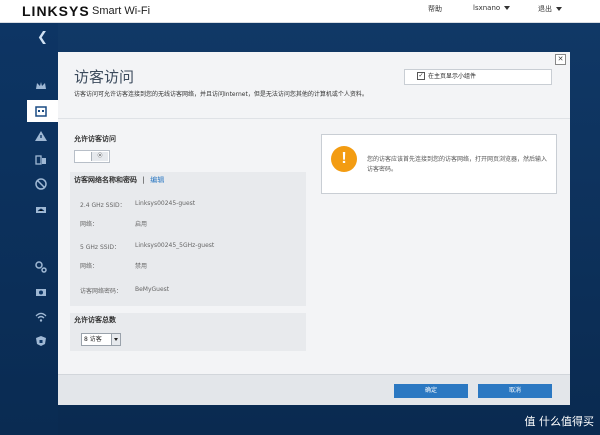  I want to click on camera-icon, so click(41, 292).